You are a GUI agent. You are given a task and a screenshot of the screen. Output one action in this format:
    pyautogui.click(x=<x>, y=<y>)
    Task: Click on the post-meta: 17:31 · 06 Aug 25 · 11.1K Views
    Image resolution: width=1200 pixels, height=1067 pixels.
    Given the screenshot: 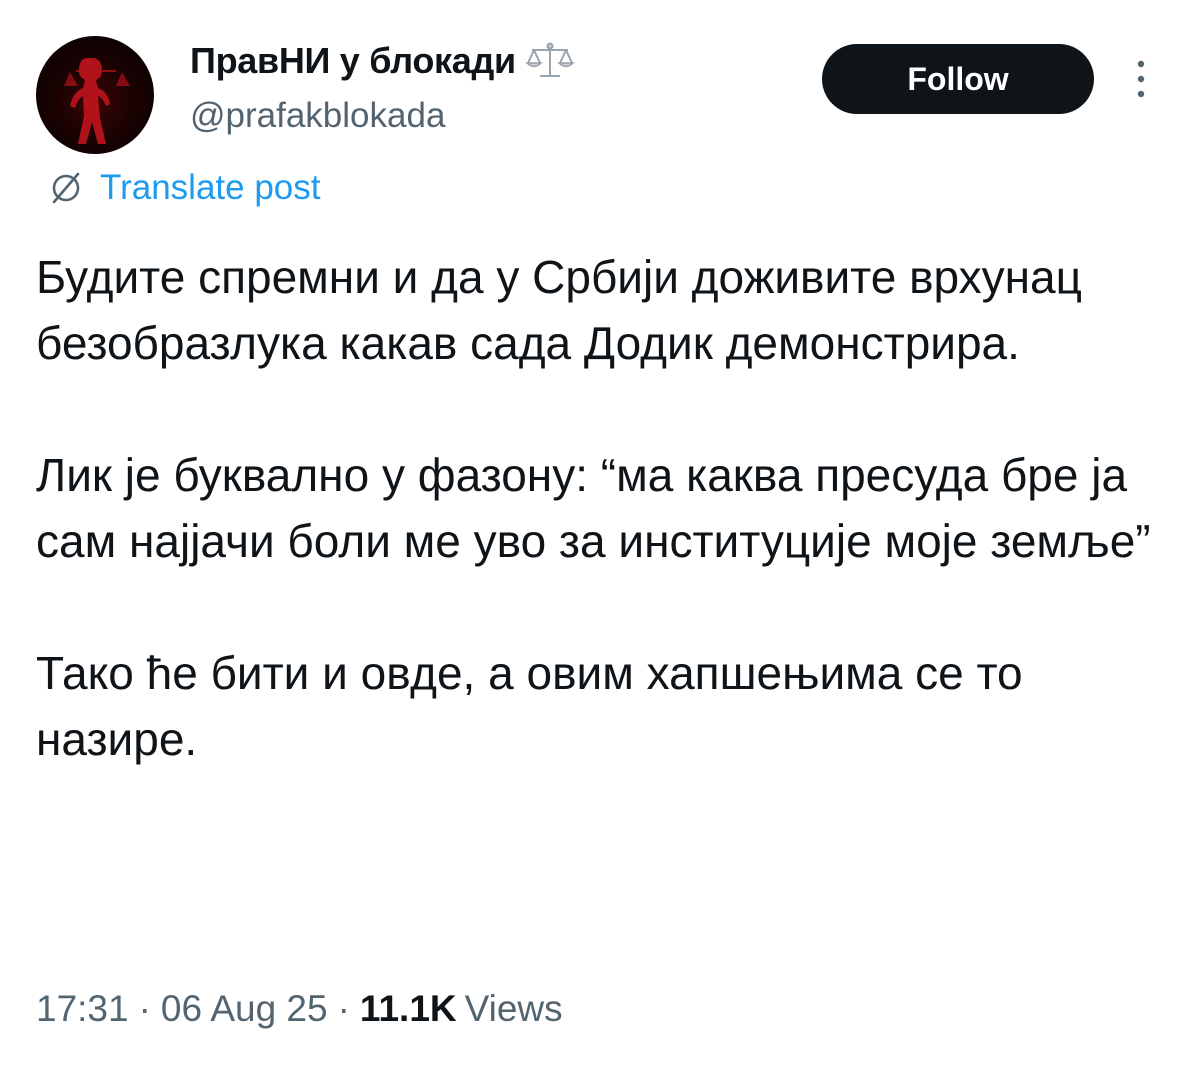 What is the action you would take?
    pyautogui.click(x=299, y=1009)
    